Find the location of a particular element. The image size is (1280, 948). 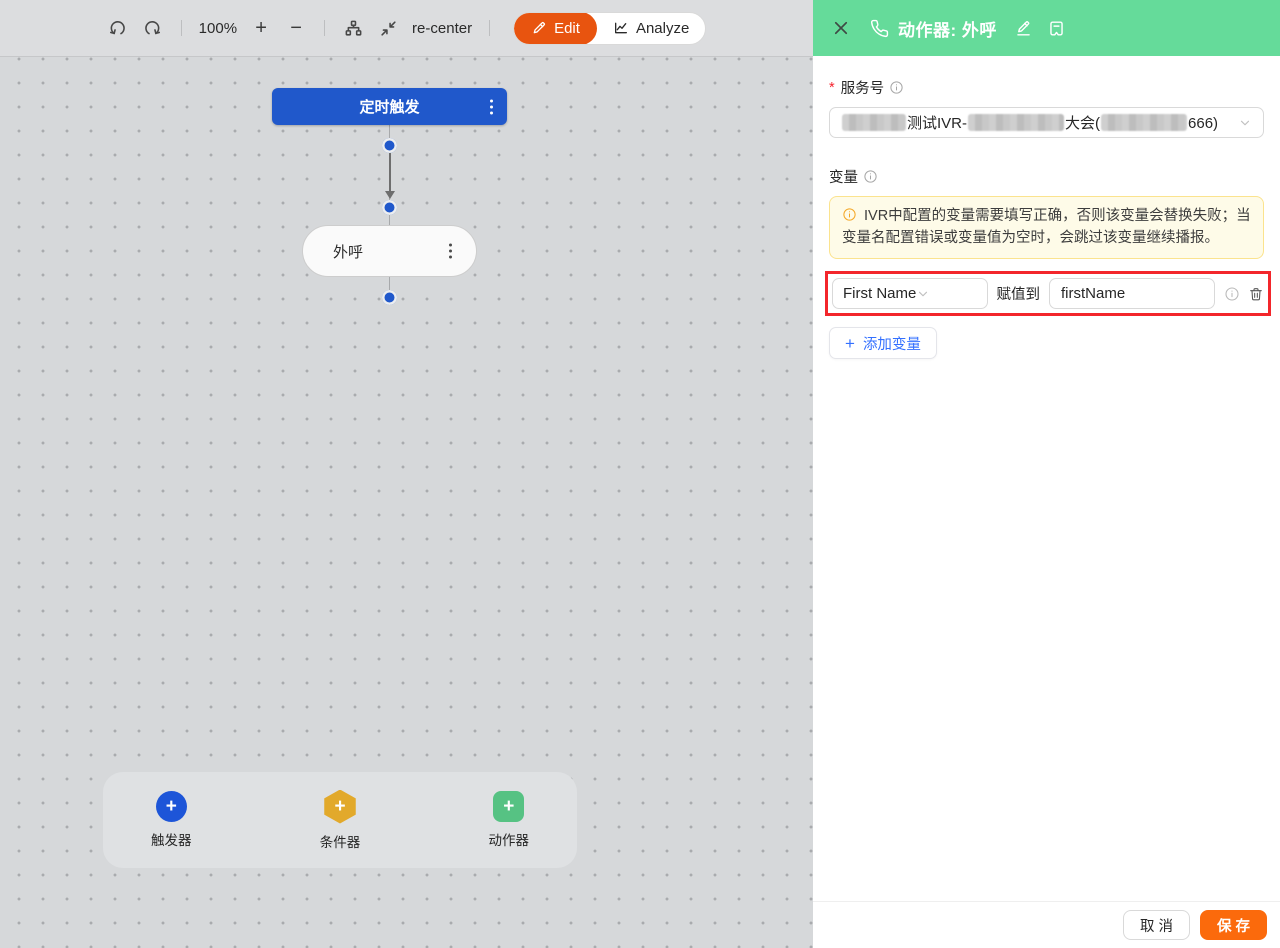

palette-item-trigger: + 触发器 is located at coordinates (171, 820).